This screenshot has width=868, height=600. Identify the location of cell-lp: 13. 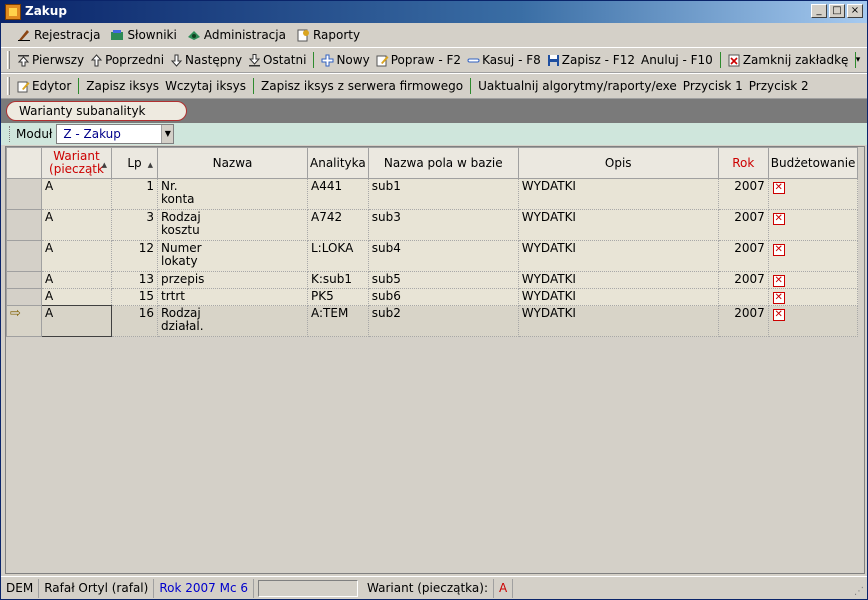
(134, 280).